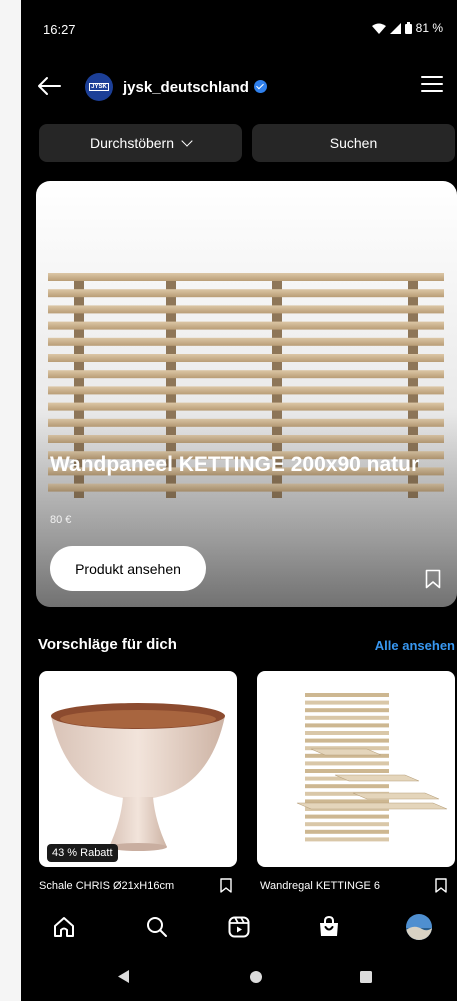 Image resolution: width=457 pixels, height=1001 pixels. What do you see at coordinates (124, 976) in the screenshot?
I see `back-triangle-icon` at bounding box center [124, 976].